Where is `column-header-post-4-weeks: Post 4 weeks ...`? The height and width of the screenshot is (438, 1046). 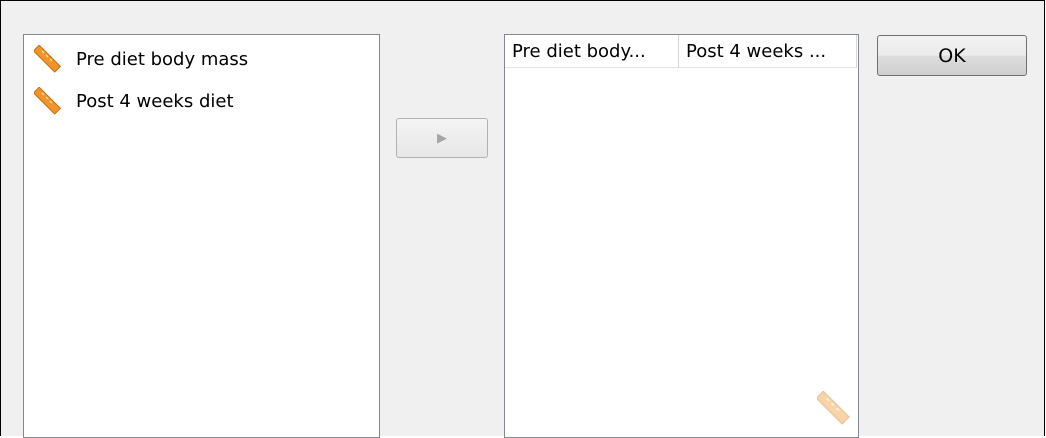 column-header-post-4-weeks: Post 4 weeks ... is located at coordinates (768, 51).